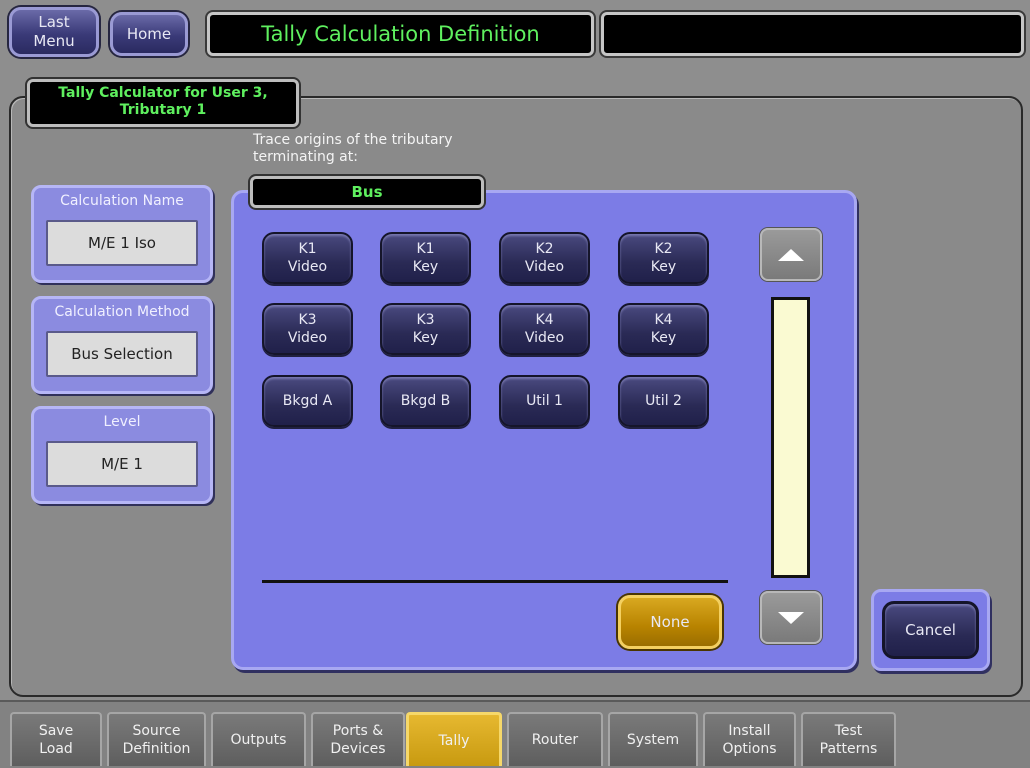 The image size is (1030, 768). Describe the element at coordinates (307, 258) in the screenshot. I see `bus-button-k1-video: K1 Video` at that location.